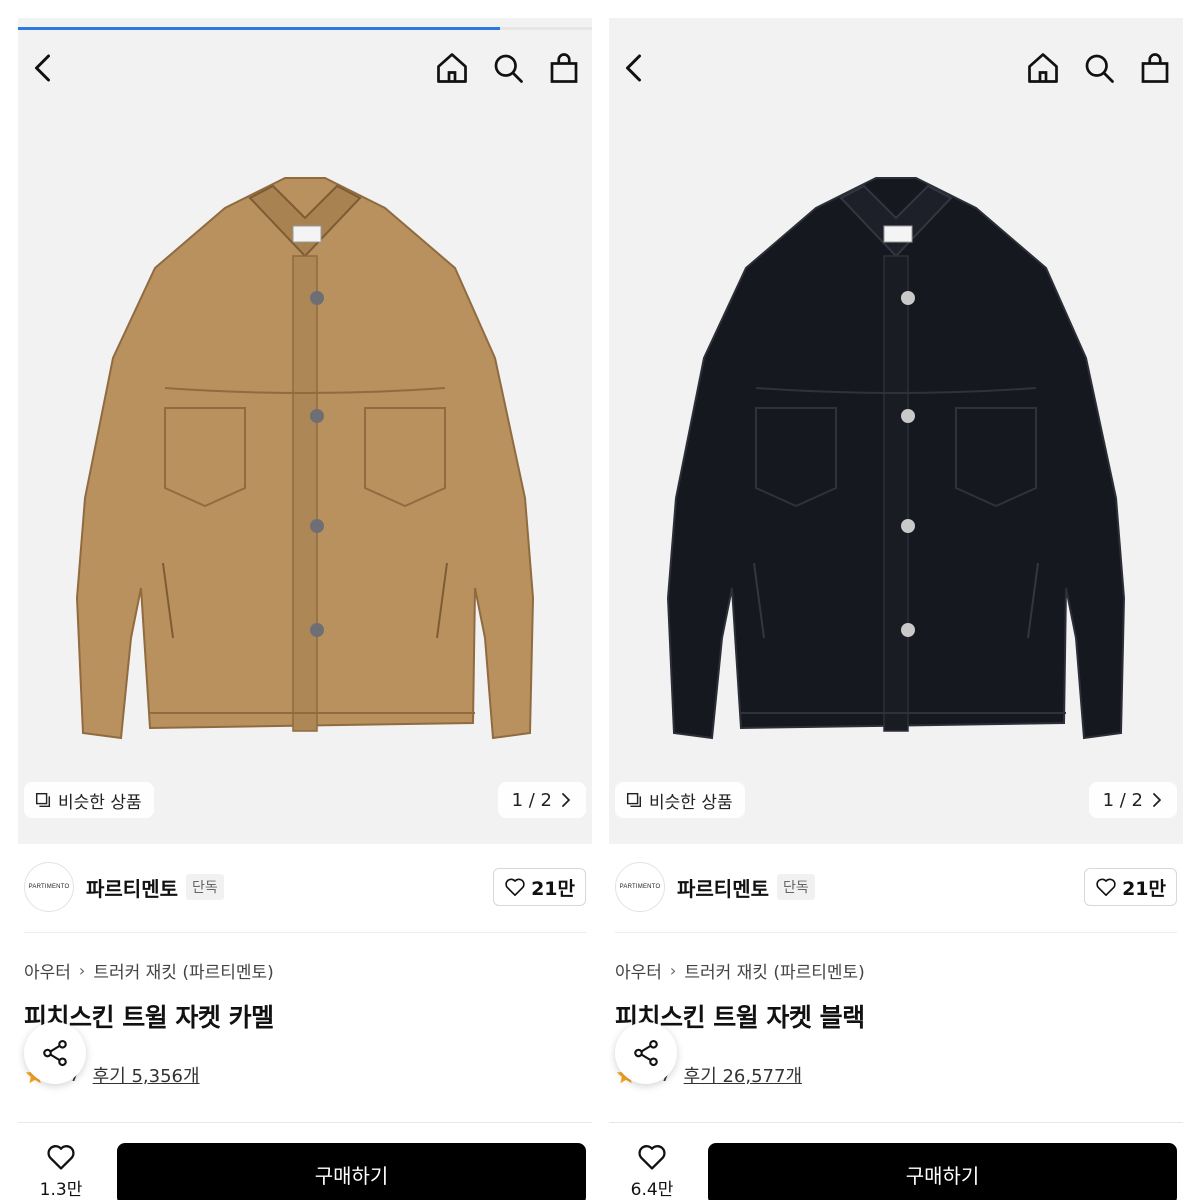  What do you see at coordinates (259, 28) in the screenshot?
I see `progress-fill` at bounding box center [259, 28].